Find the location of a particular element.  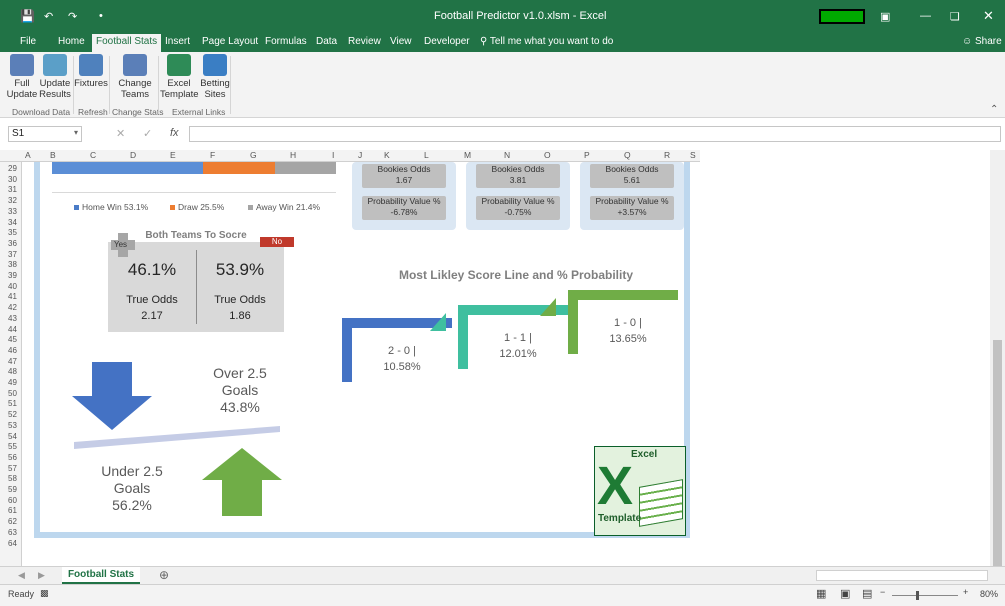

name-box: S1 is located at coordinates (45, 134).